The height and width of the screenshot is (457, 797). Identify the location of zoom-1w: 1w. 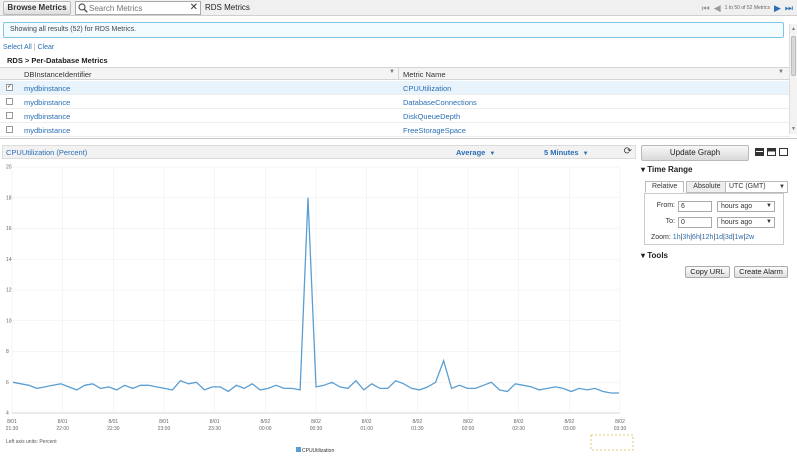
(738, 237).